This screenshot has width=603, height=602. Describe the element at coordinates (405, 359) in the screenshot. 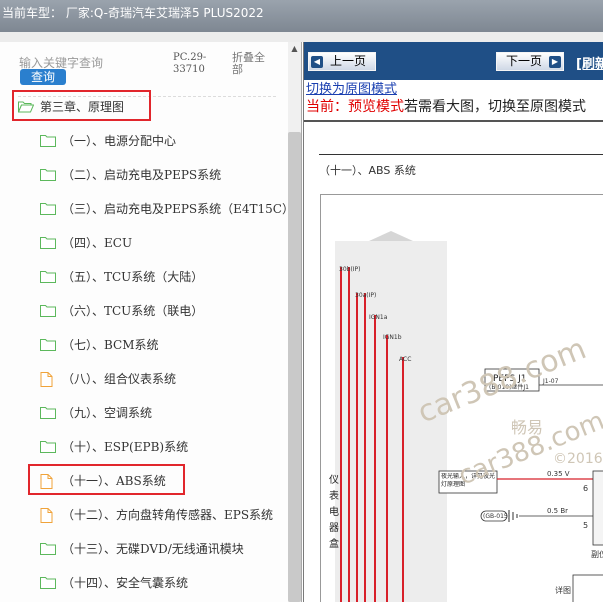

I see `wire-label-acc: ACC` at that location.